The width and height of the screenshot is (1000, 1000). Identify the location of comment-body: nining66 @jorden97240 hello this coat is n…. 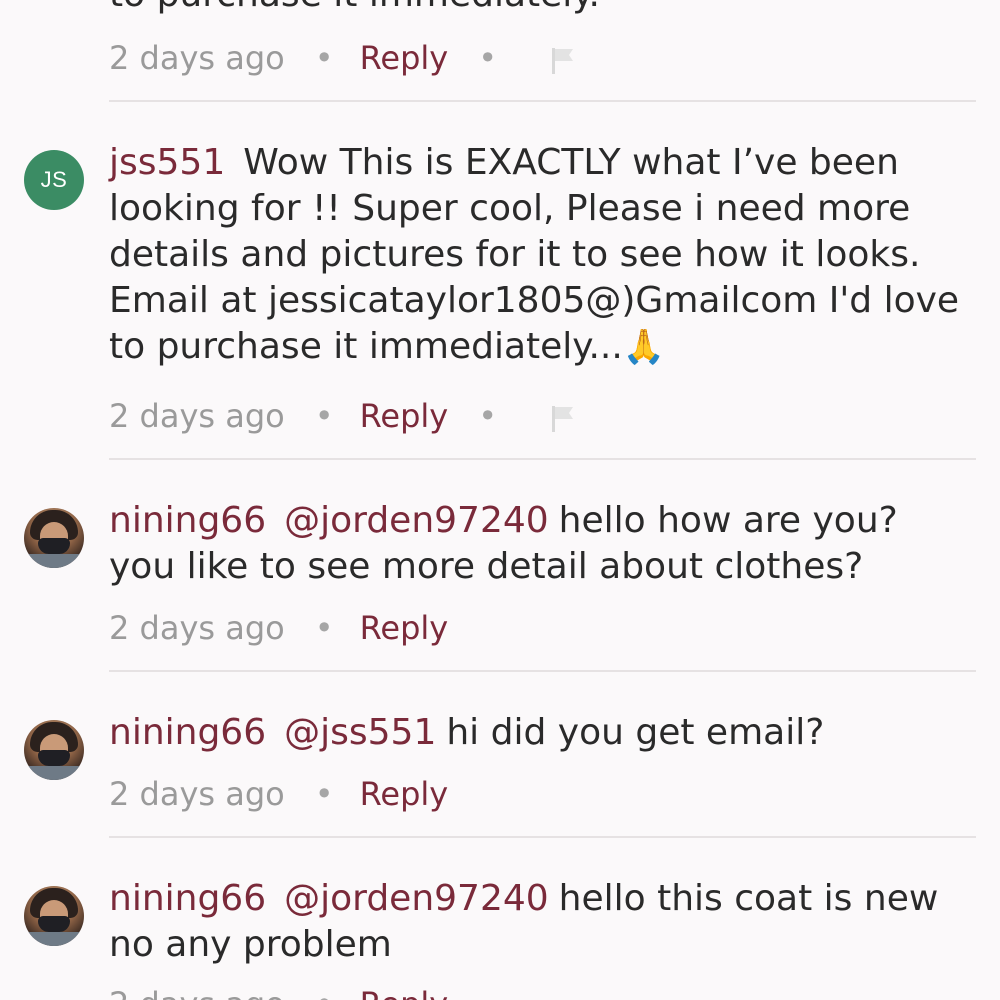
(539, 922).